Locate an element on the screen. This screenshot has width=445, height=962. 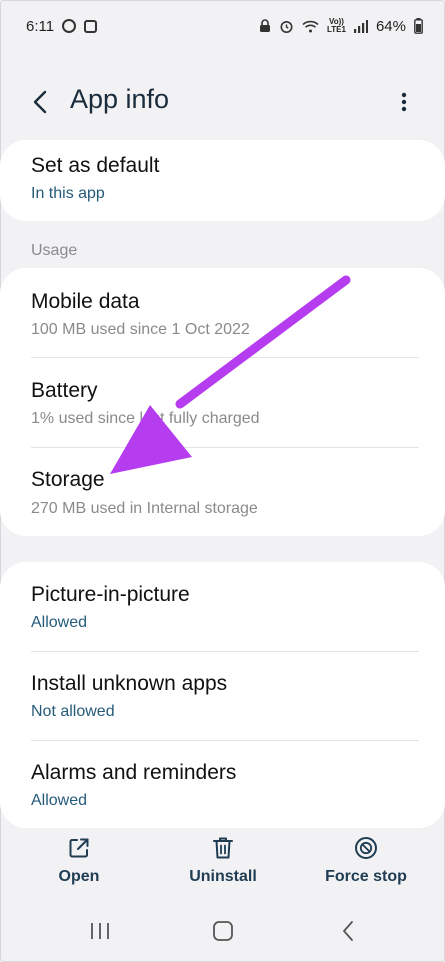
home-icon is located at coordinates (223, 931).